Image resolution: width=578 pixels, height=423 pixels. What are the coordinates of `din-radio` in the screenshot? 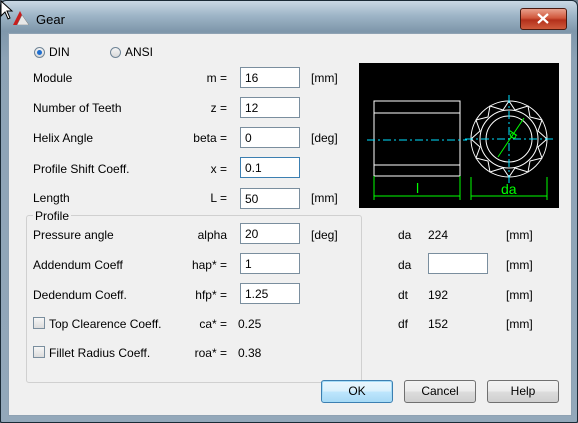 It's located at (39, 52).